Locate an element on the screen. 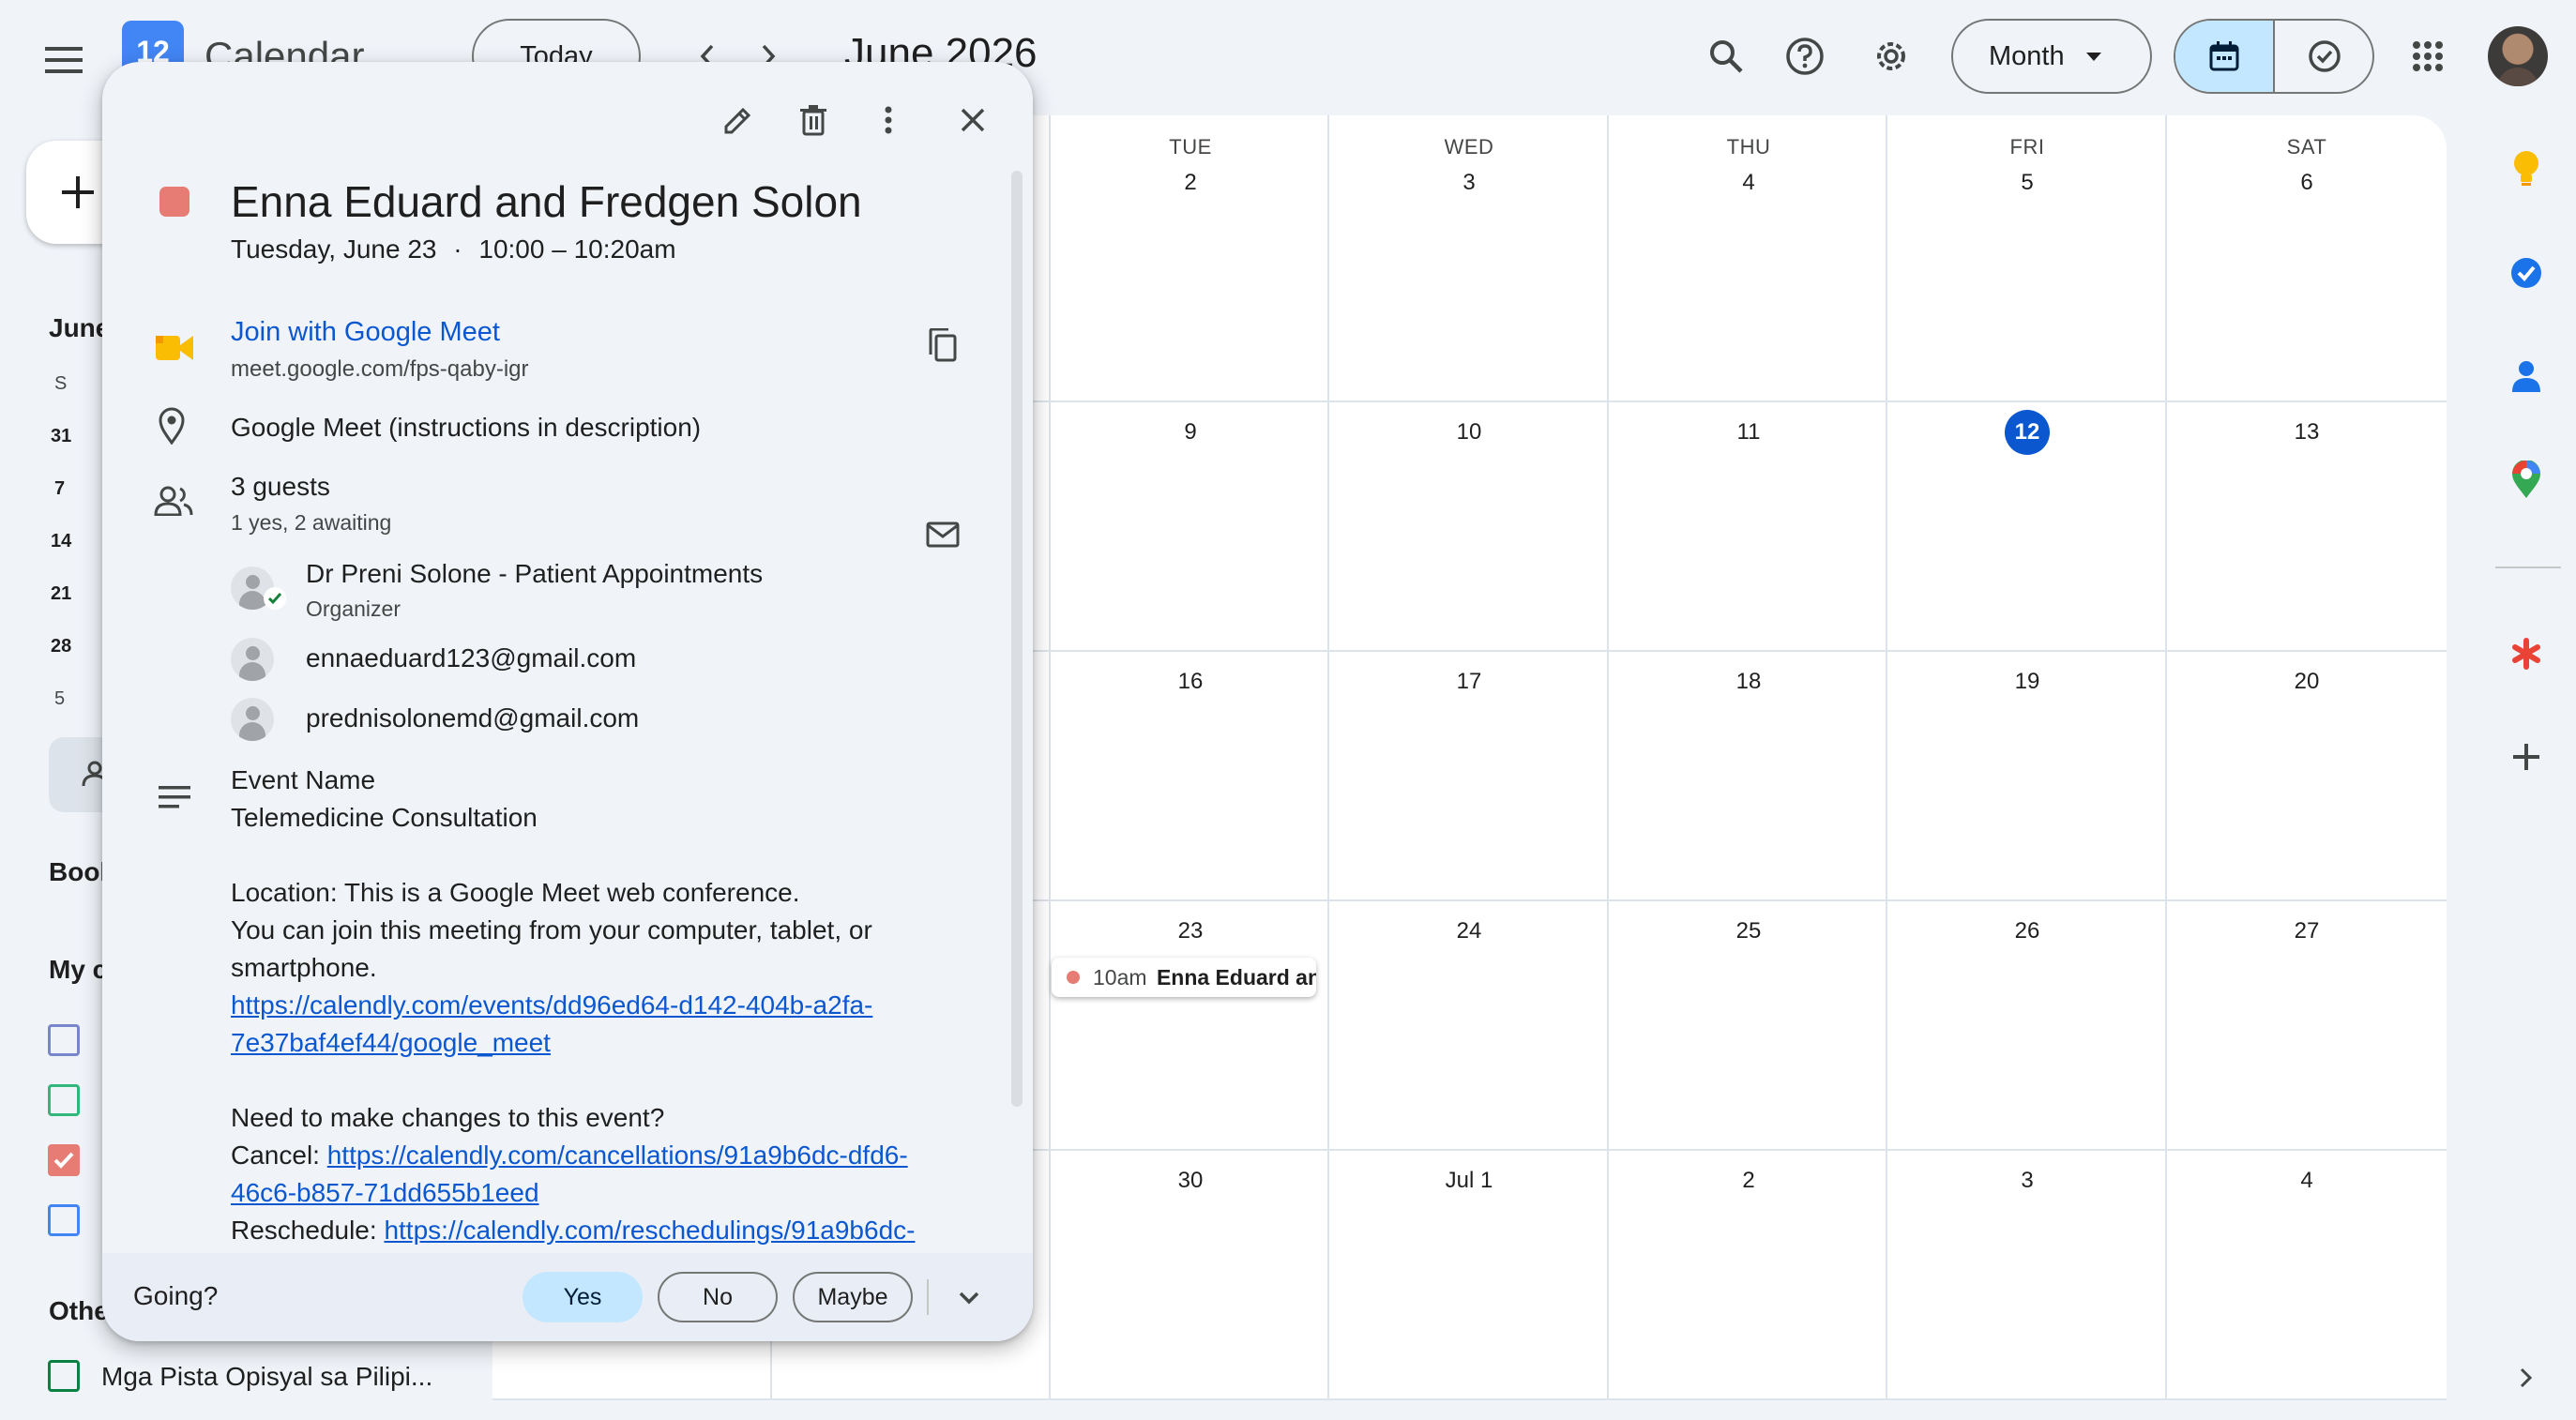 This screenshot has width=2576, height=1420. keep-bulb-icon is located at coordinates (2526, 167).